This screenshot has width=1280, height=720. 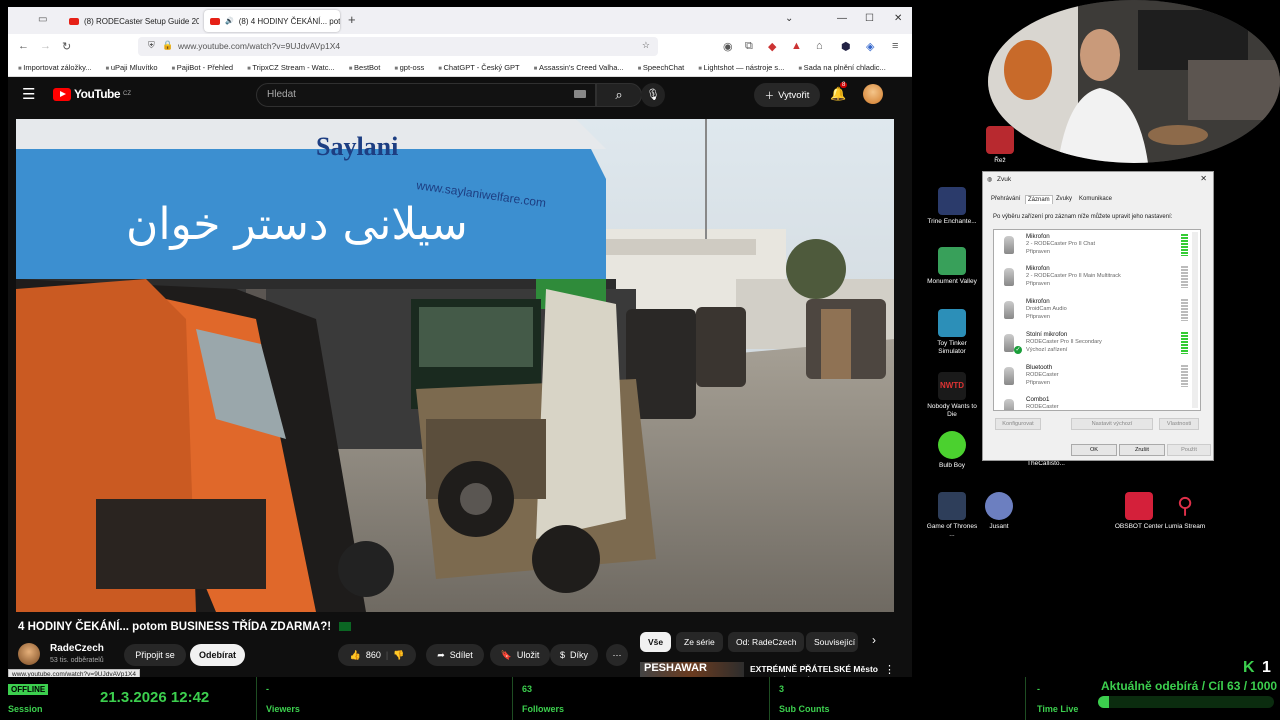 I want to click on maximize-button: ☐, so click(x=869, y=18).